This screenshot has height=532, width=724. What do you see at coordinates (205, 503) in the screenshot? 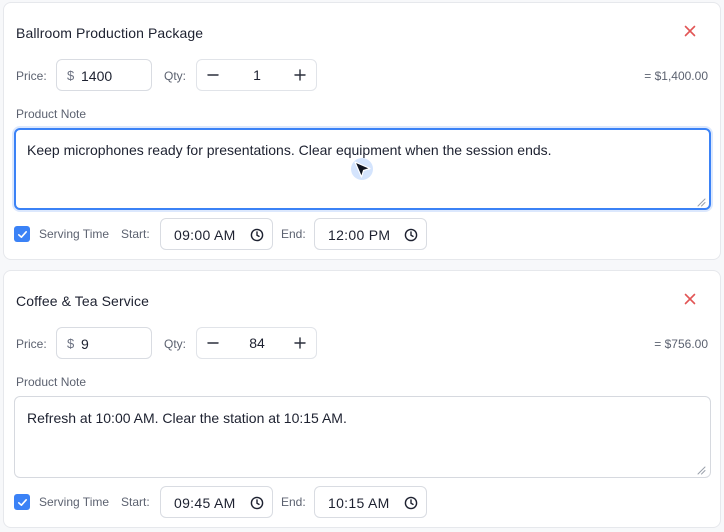
I see `start-time-value: 09:45 AM` at bounding box center [205, 503].